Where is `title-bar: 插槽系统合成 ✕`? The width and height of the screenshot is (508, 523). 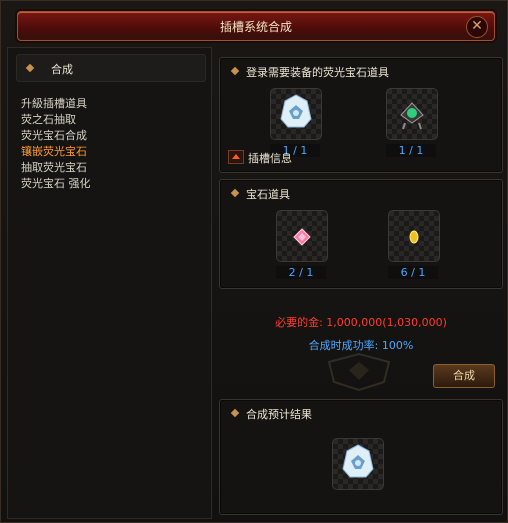 title-bar: 插槽系统合成 ✕ is located at coordinates (256, 26).